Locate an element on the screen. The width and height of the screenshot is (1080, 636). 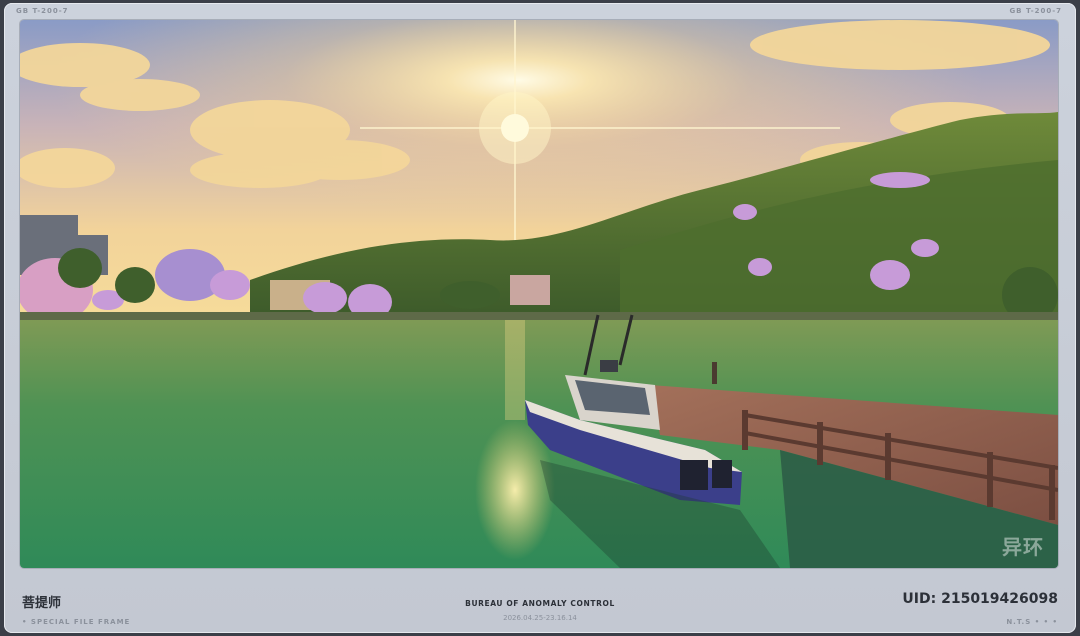
frame-scale-label: N.T.S • • • is located at coordinates (1032, 622).